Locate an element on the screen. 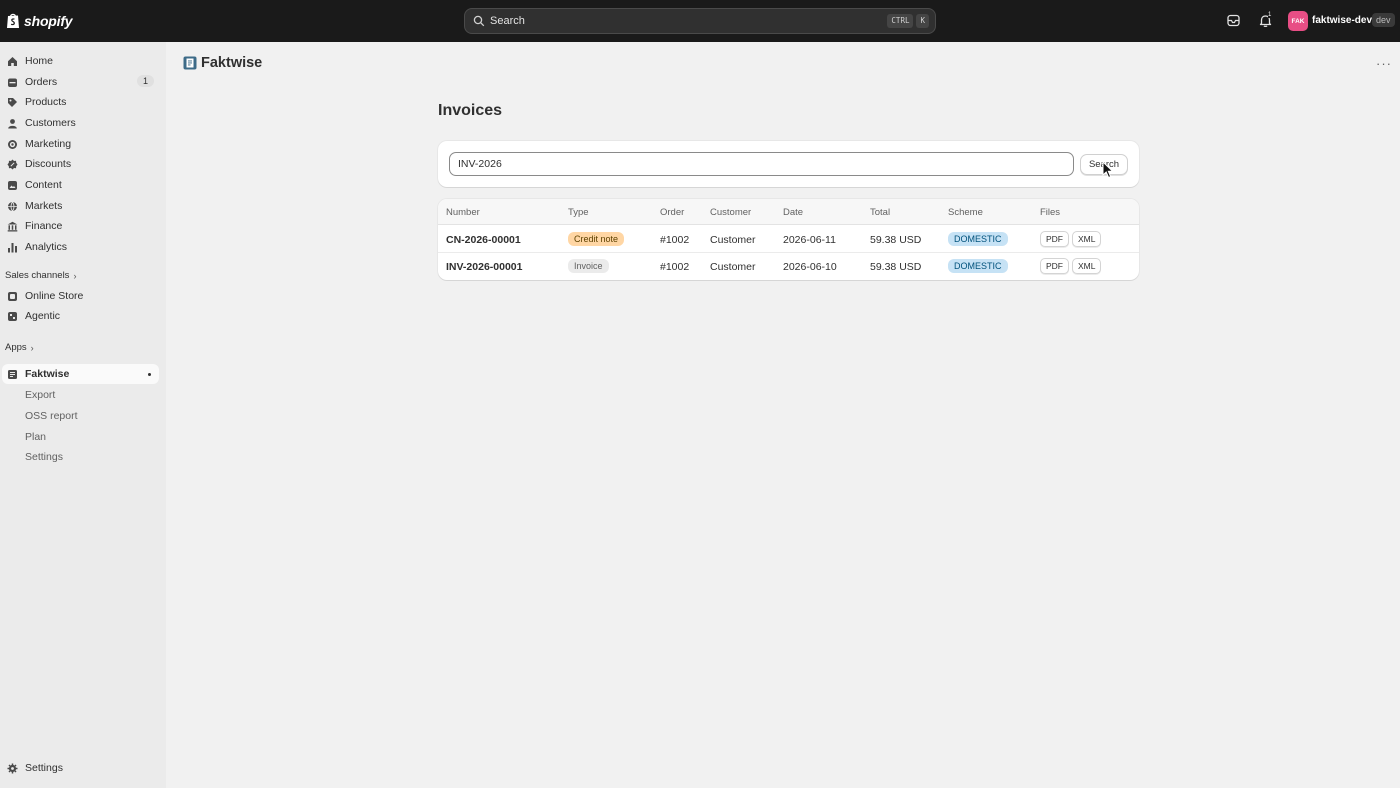 This screenshot has height=788, width=1400. column-header-customer: Customer is located at coordinates (731, 212).